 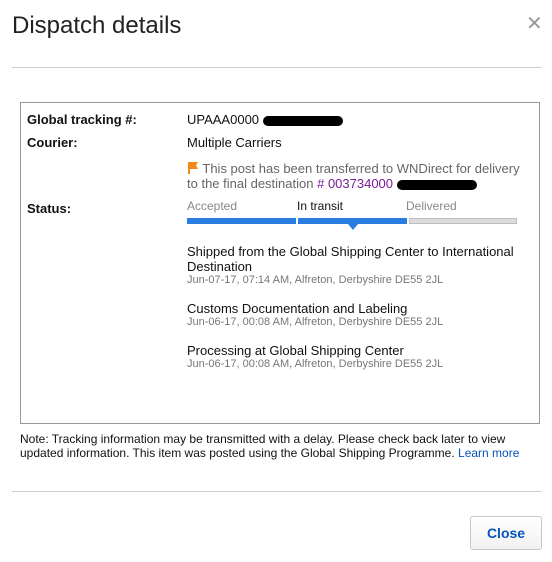 What do you see at coordinates (534, 24) in the screenshot?
I see `close-icon: ✕` at bounding box center [534, 24].